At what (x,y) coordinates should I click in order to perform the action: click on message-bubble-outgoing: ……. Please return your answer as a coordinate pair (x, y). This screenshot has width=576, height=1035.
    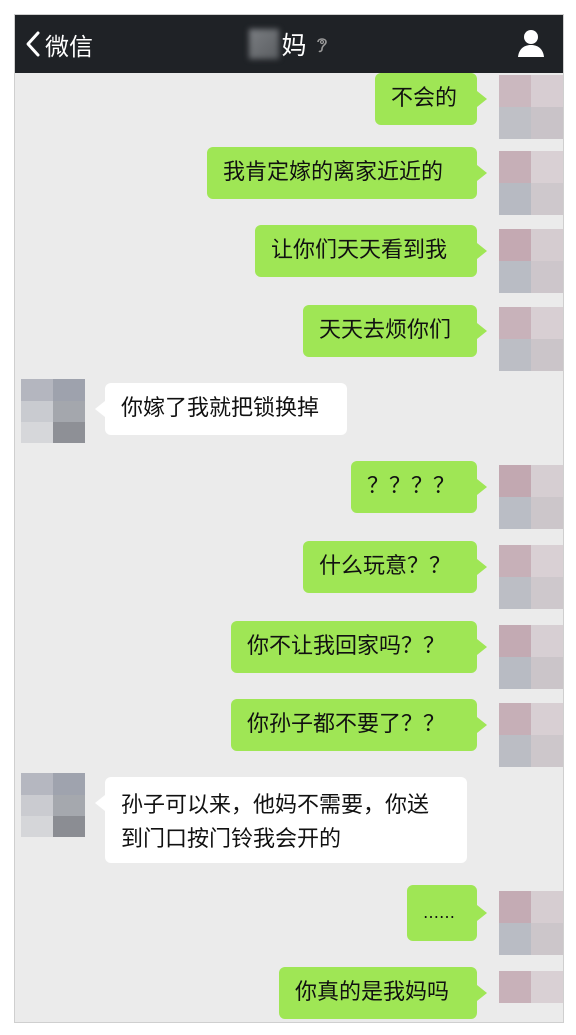
    Looking at the image, I should click on (442, 913).